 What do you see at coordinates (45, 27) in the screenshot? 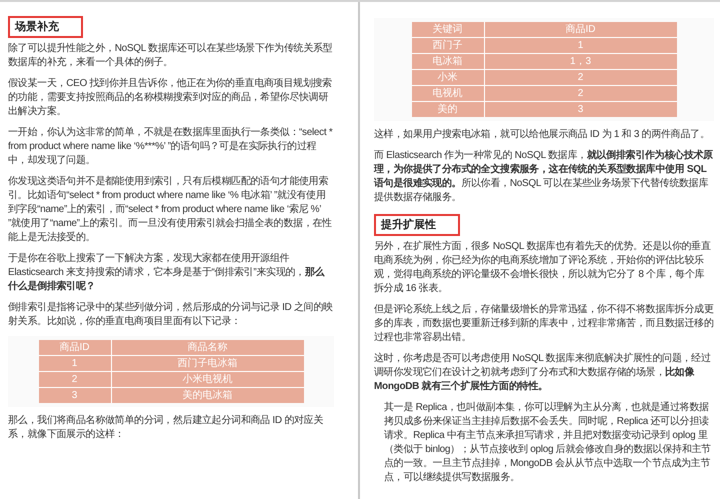
I see `section-heading: 场景补充` at bounding box center [45, 27].